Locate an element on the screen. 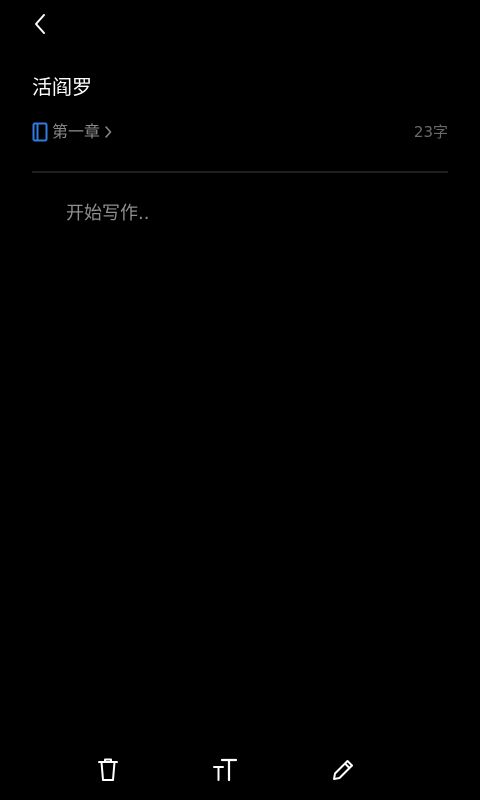 This screenshot has height=800, width=480. word-count: 23字 is located at coordinates (430, 132).